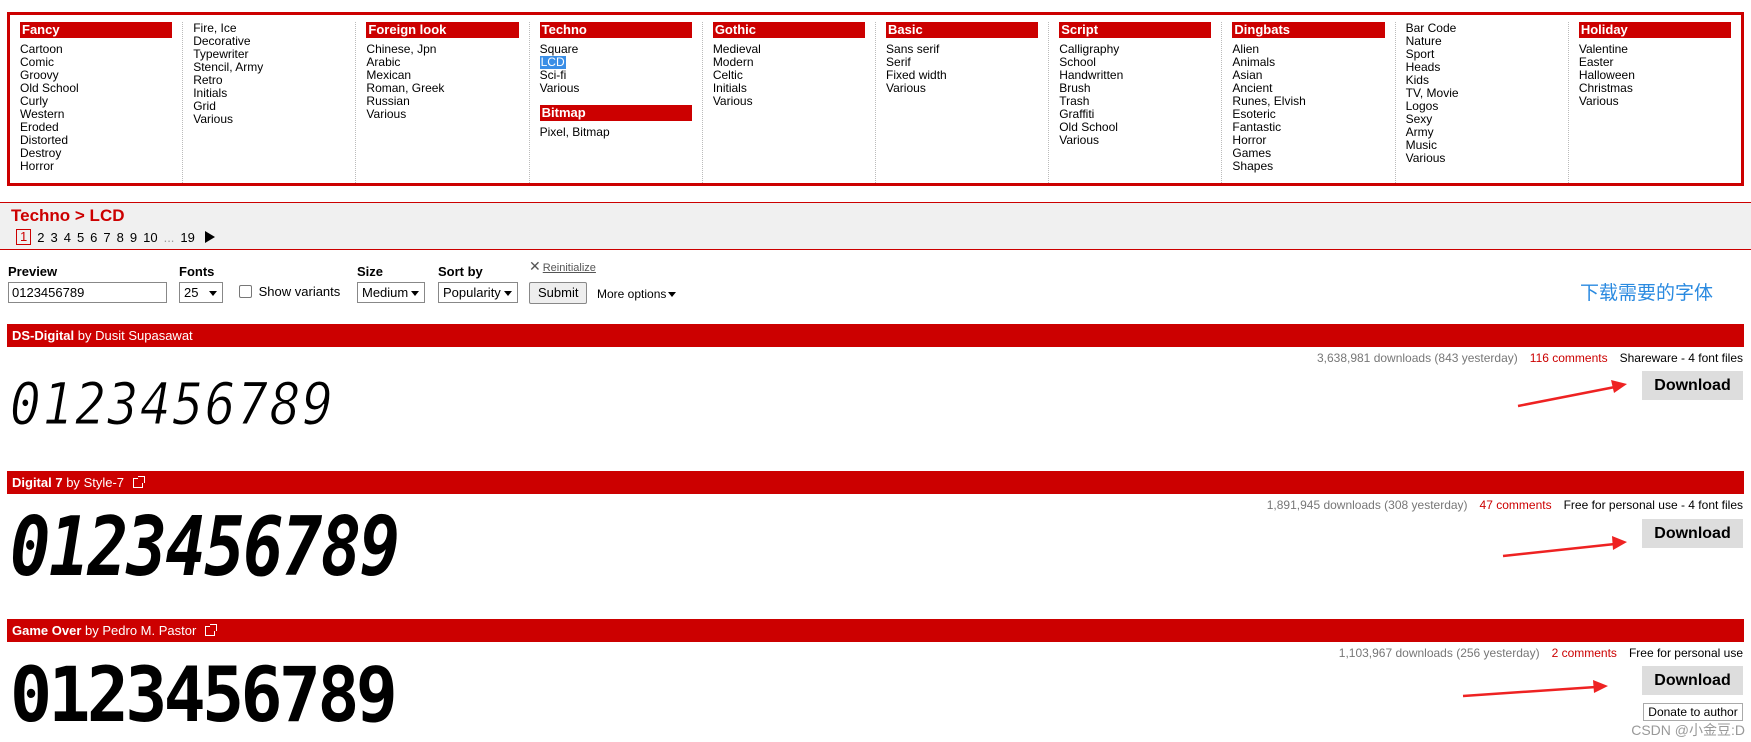 The image size is (1751, 742). I want to click on show-variants-checkbox, so click(245, 291).